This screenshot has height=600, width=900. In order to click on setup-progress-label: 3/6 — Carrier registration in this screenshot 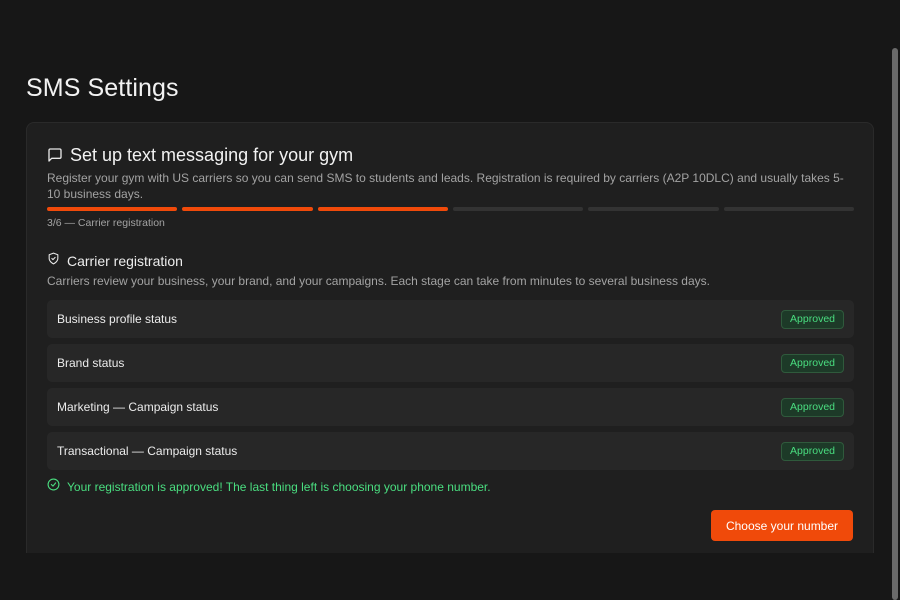, I will do `click(106, 223)`.